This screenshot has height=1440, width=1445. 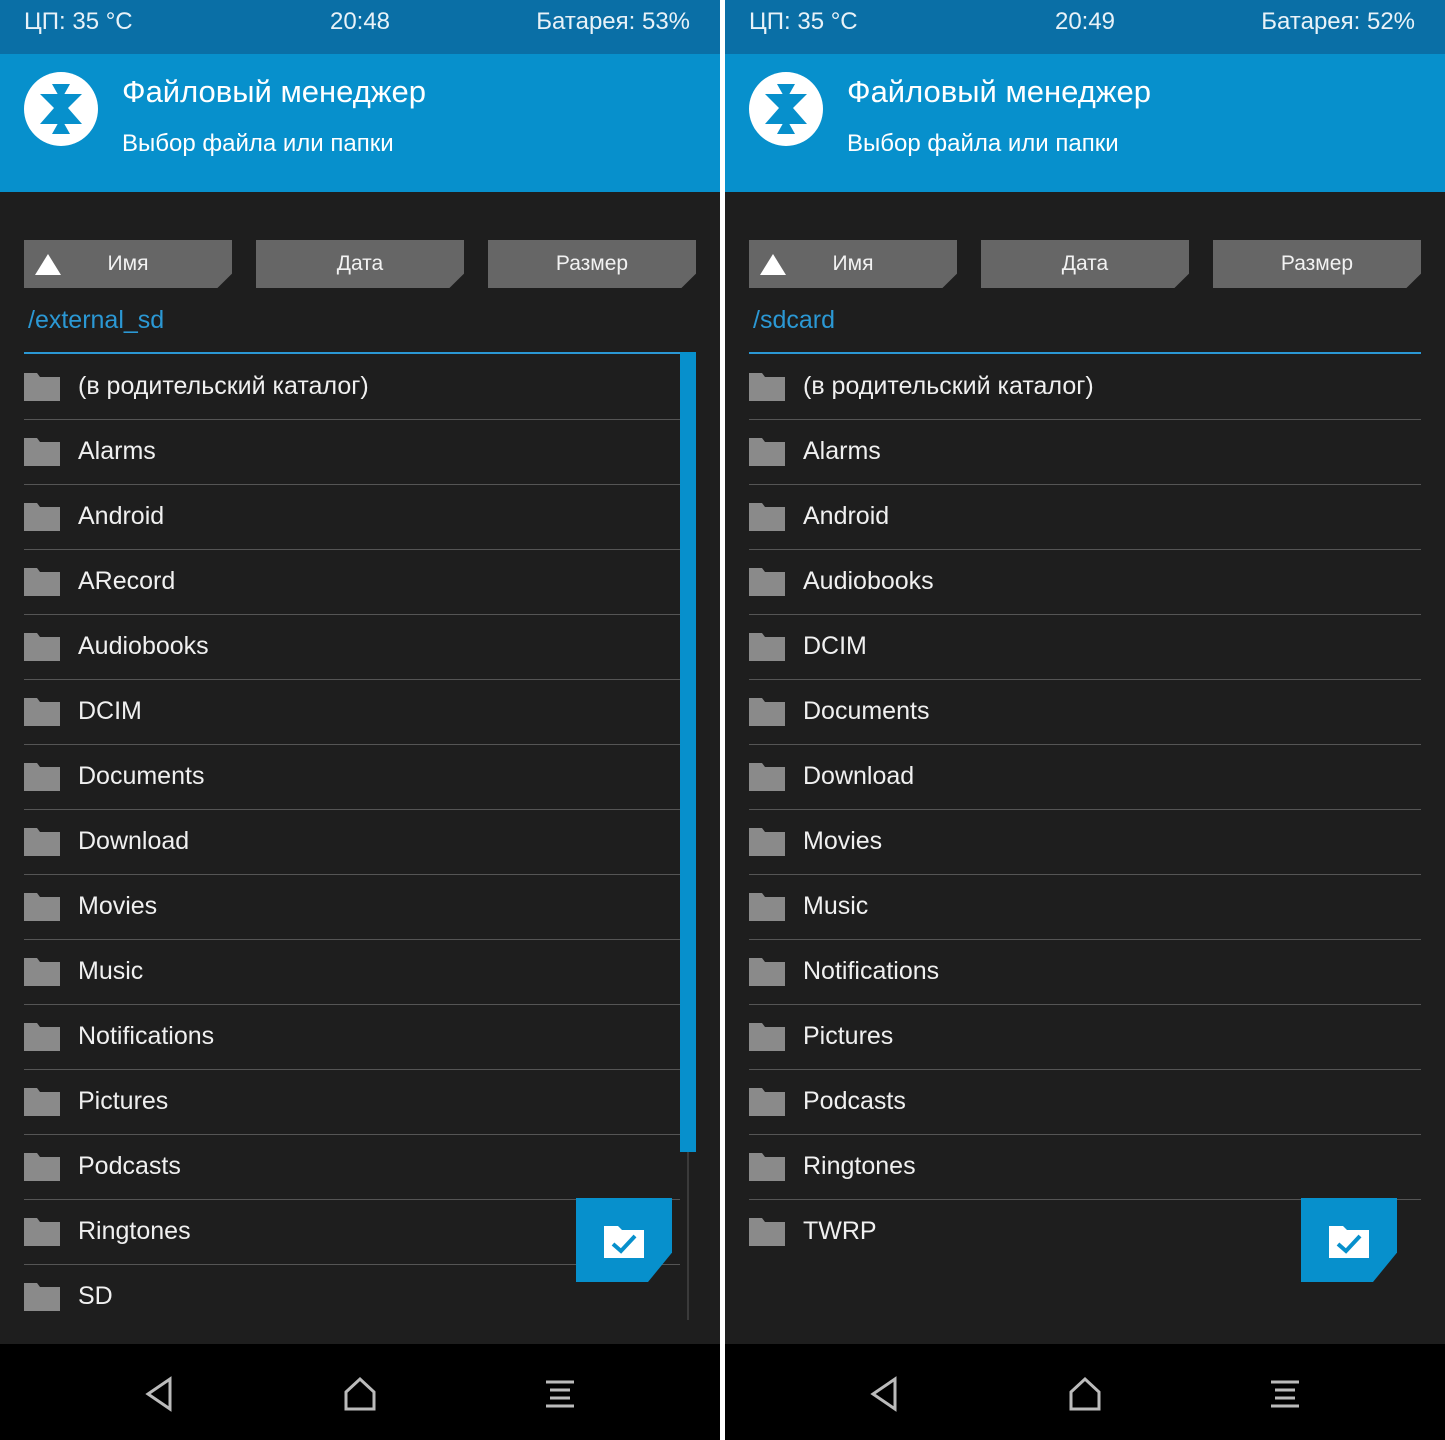 I want to click on sort-name-label: Имя, so click(x=853, y=263).